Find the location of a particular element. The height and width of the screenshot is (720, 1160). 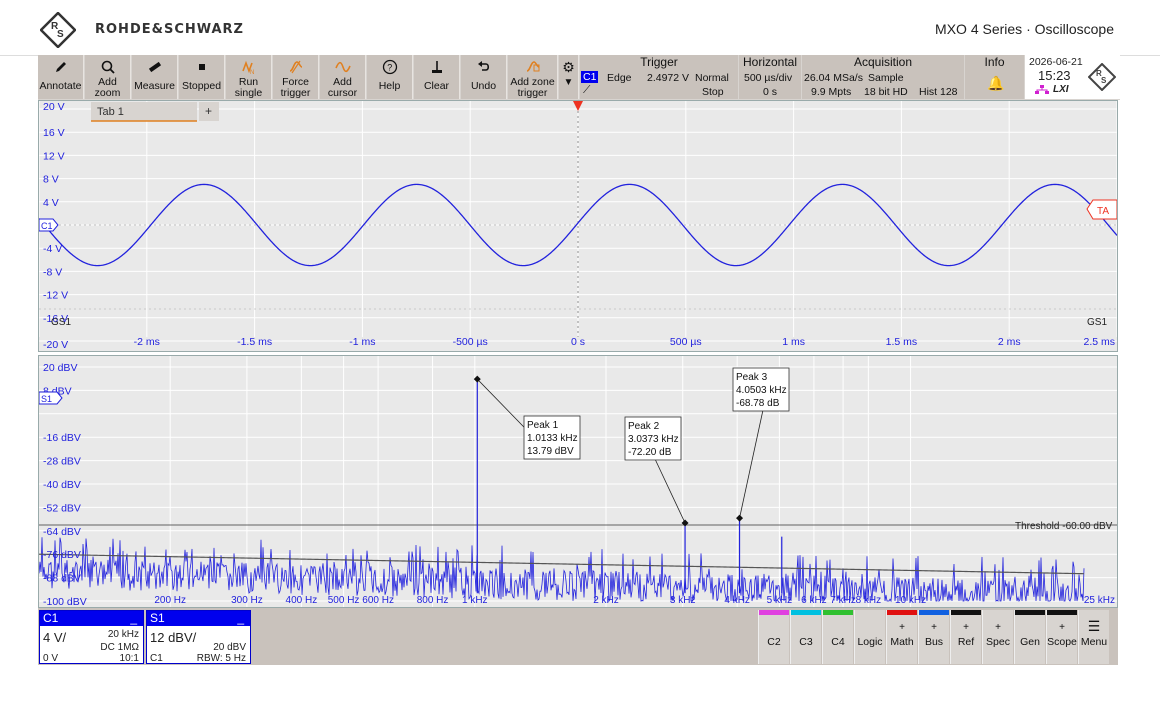

time-x-tick-label: 1 ms is located at coordinates (793, 342).